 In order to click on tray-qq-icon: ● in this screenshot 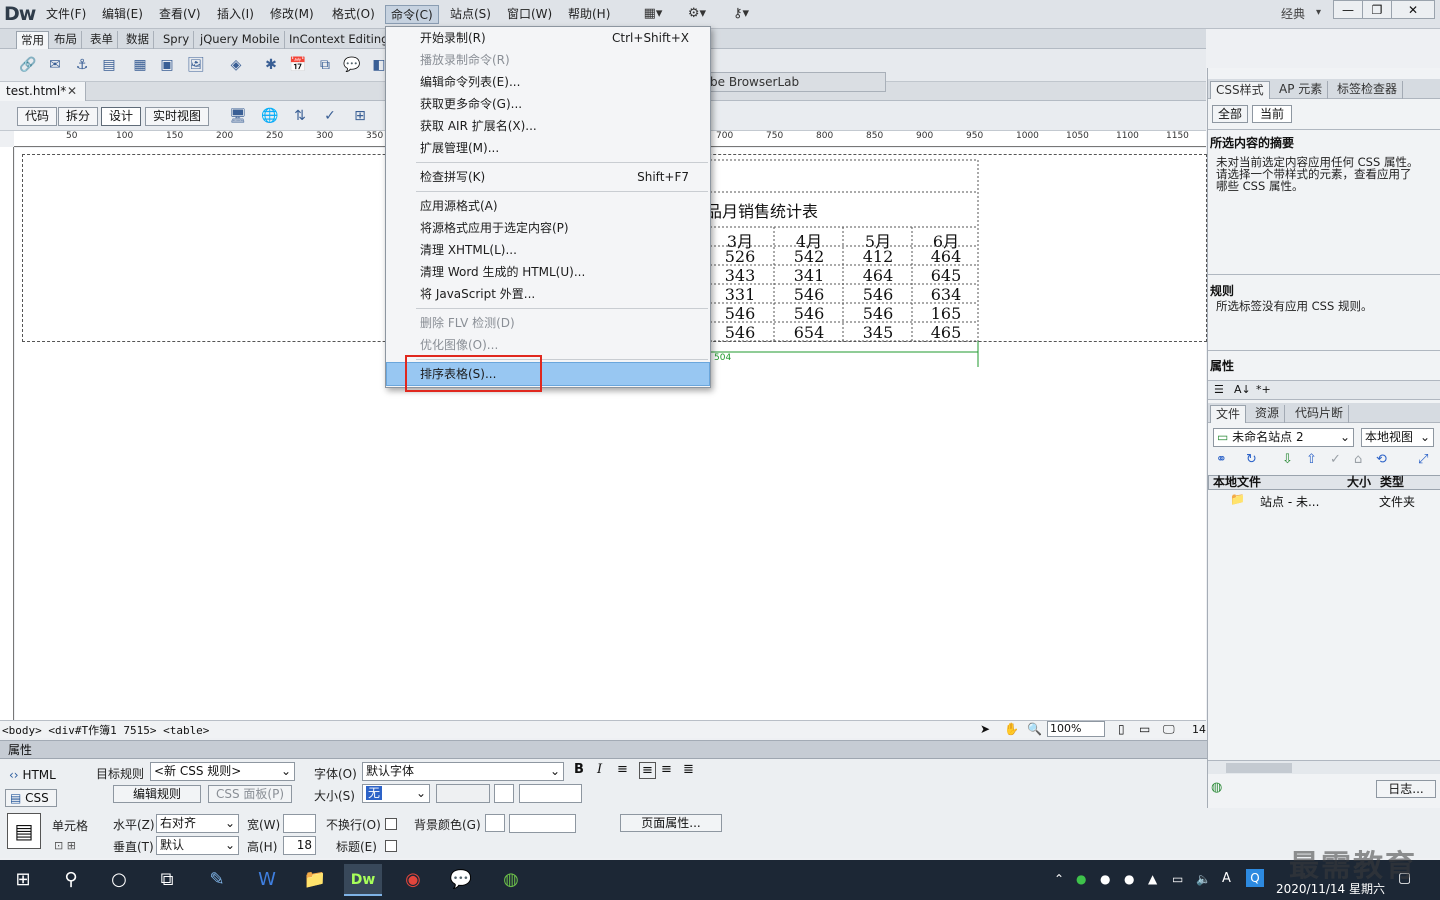, I will do `click(1105, 879)`.